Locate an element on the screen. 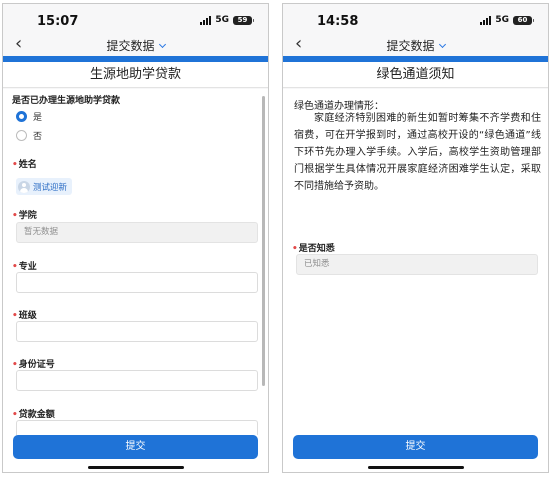 The height and width of the screenshot is (477, 554). ack-label: •是否知悉 is located at coordinates (313, 249).